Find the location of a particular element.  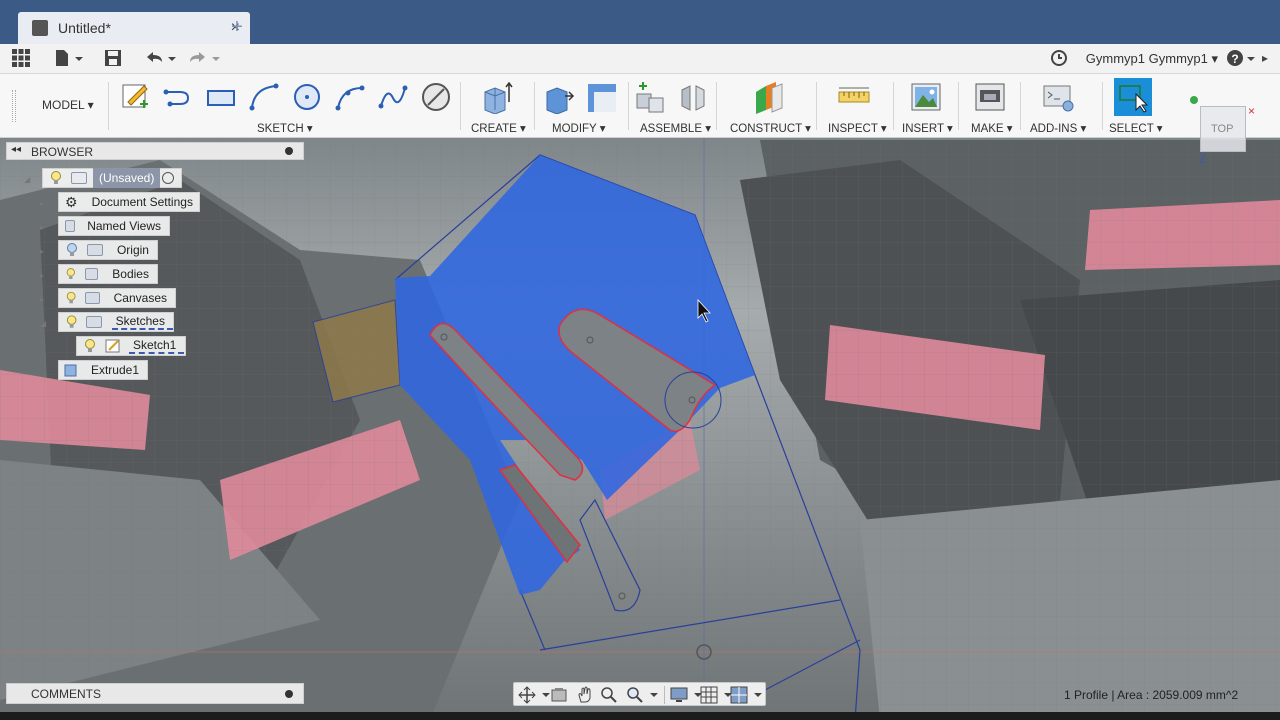

undo-icon is located at coordinates (161, 59).